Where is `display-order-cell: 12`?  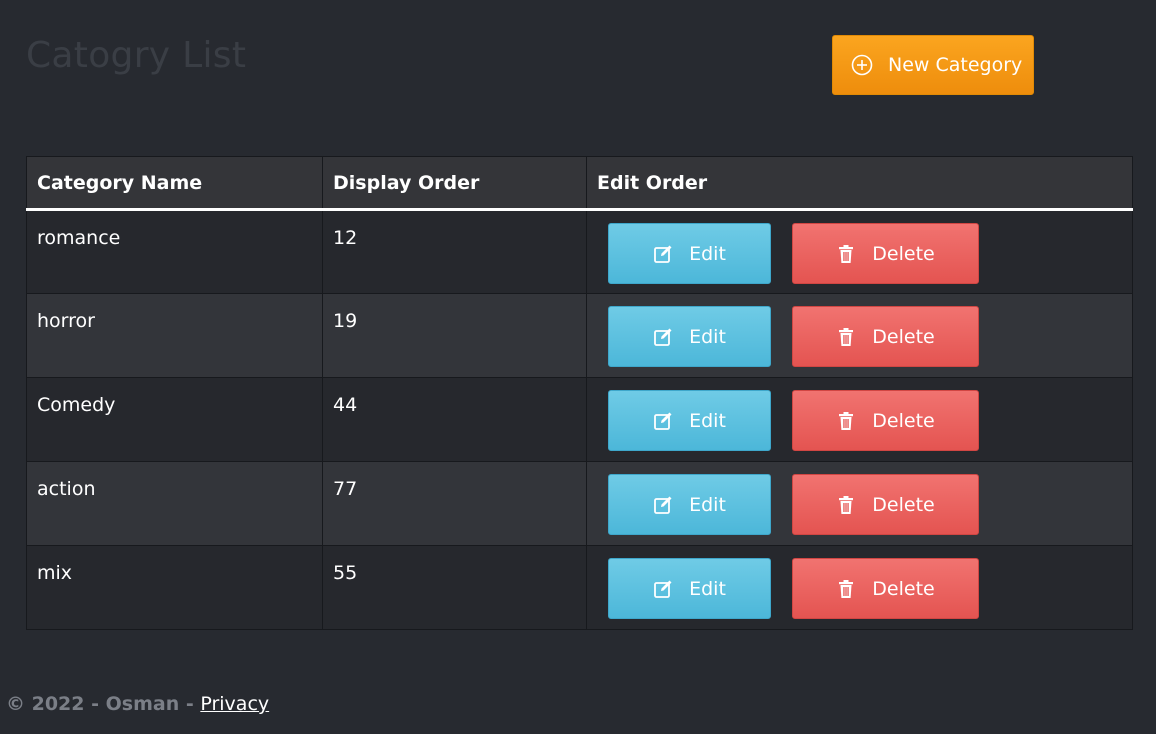 display-order-cell: 12 is located at coordinates (454, 251).